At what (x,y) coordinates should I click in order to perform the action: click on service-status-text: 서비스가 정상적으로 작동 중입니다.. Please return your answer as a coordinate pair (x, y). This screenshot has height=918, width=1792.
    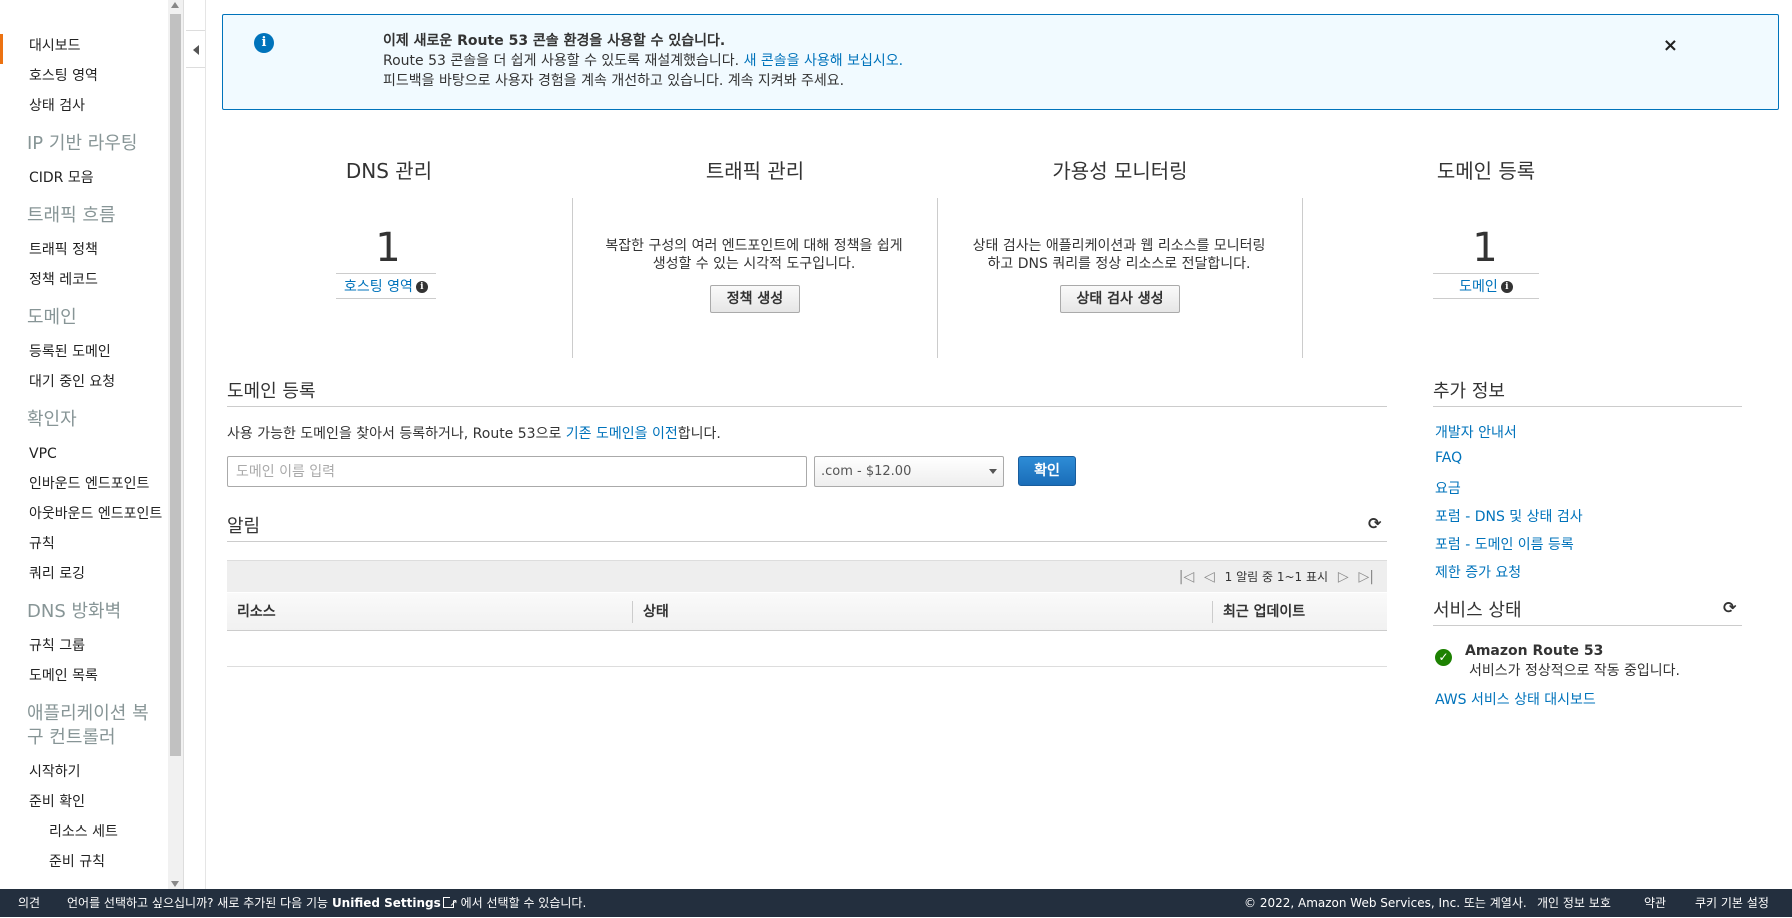
    Looking at the image, I should click on (1574, 671).